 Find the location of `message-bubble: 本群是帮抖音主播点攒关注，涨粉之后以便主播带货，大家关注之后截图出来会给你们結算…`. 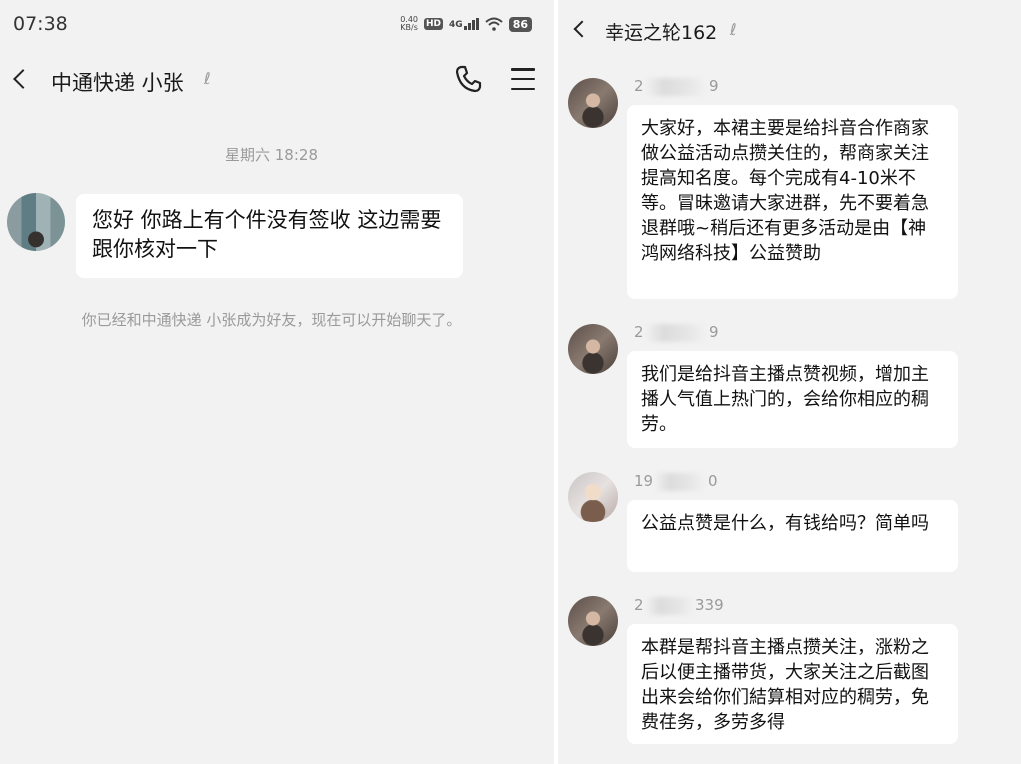

message-bubble: 本群是帮抖音主播点攒关注，涨粉之后以便主播带货，大家关注之后截图出来会给你们結算… is located at coordinates (792, 684).